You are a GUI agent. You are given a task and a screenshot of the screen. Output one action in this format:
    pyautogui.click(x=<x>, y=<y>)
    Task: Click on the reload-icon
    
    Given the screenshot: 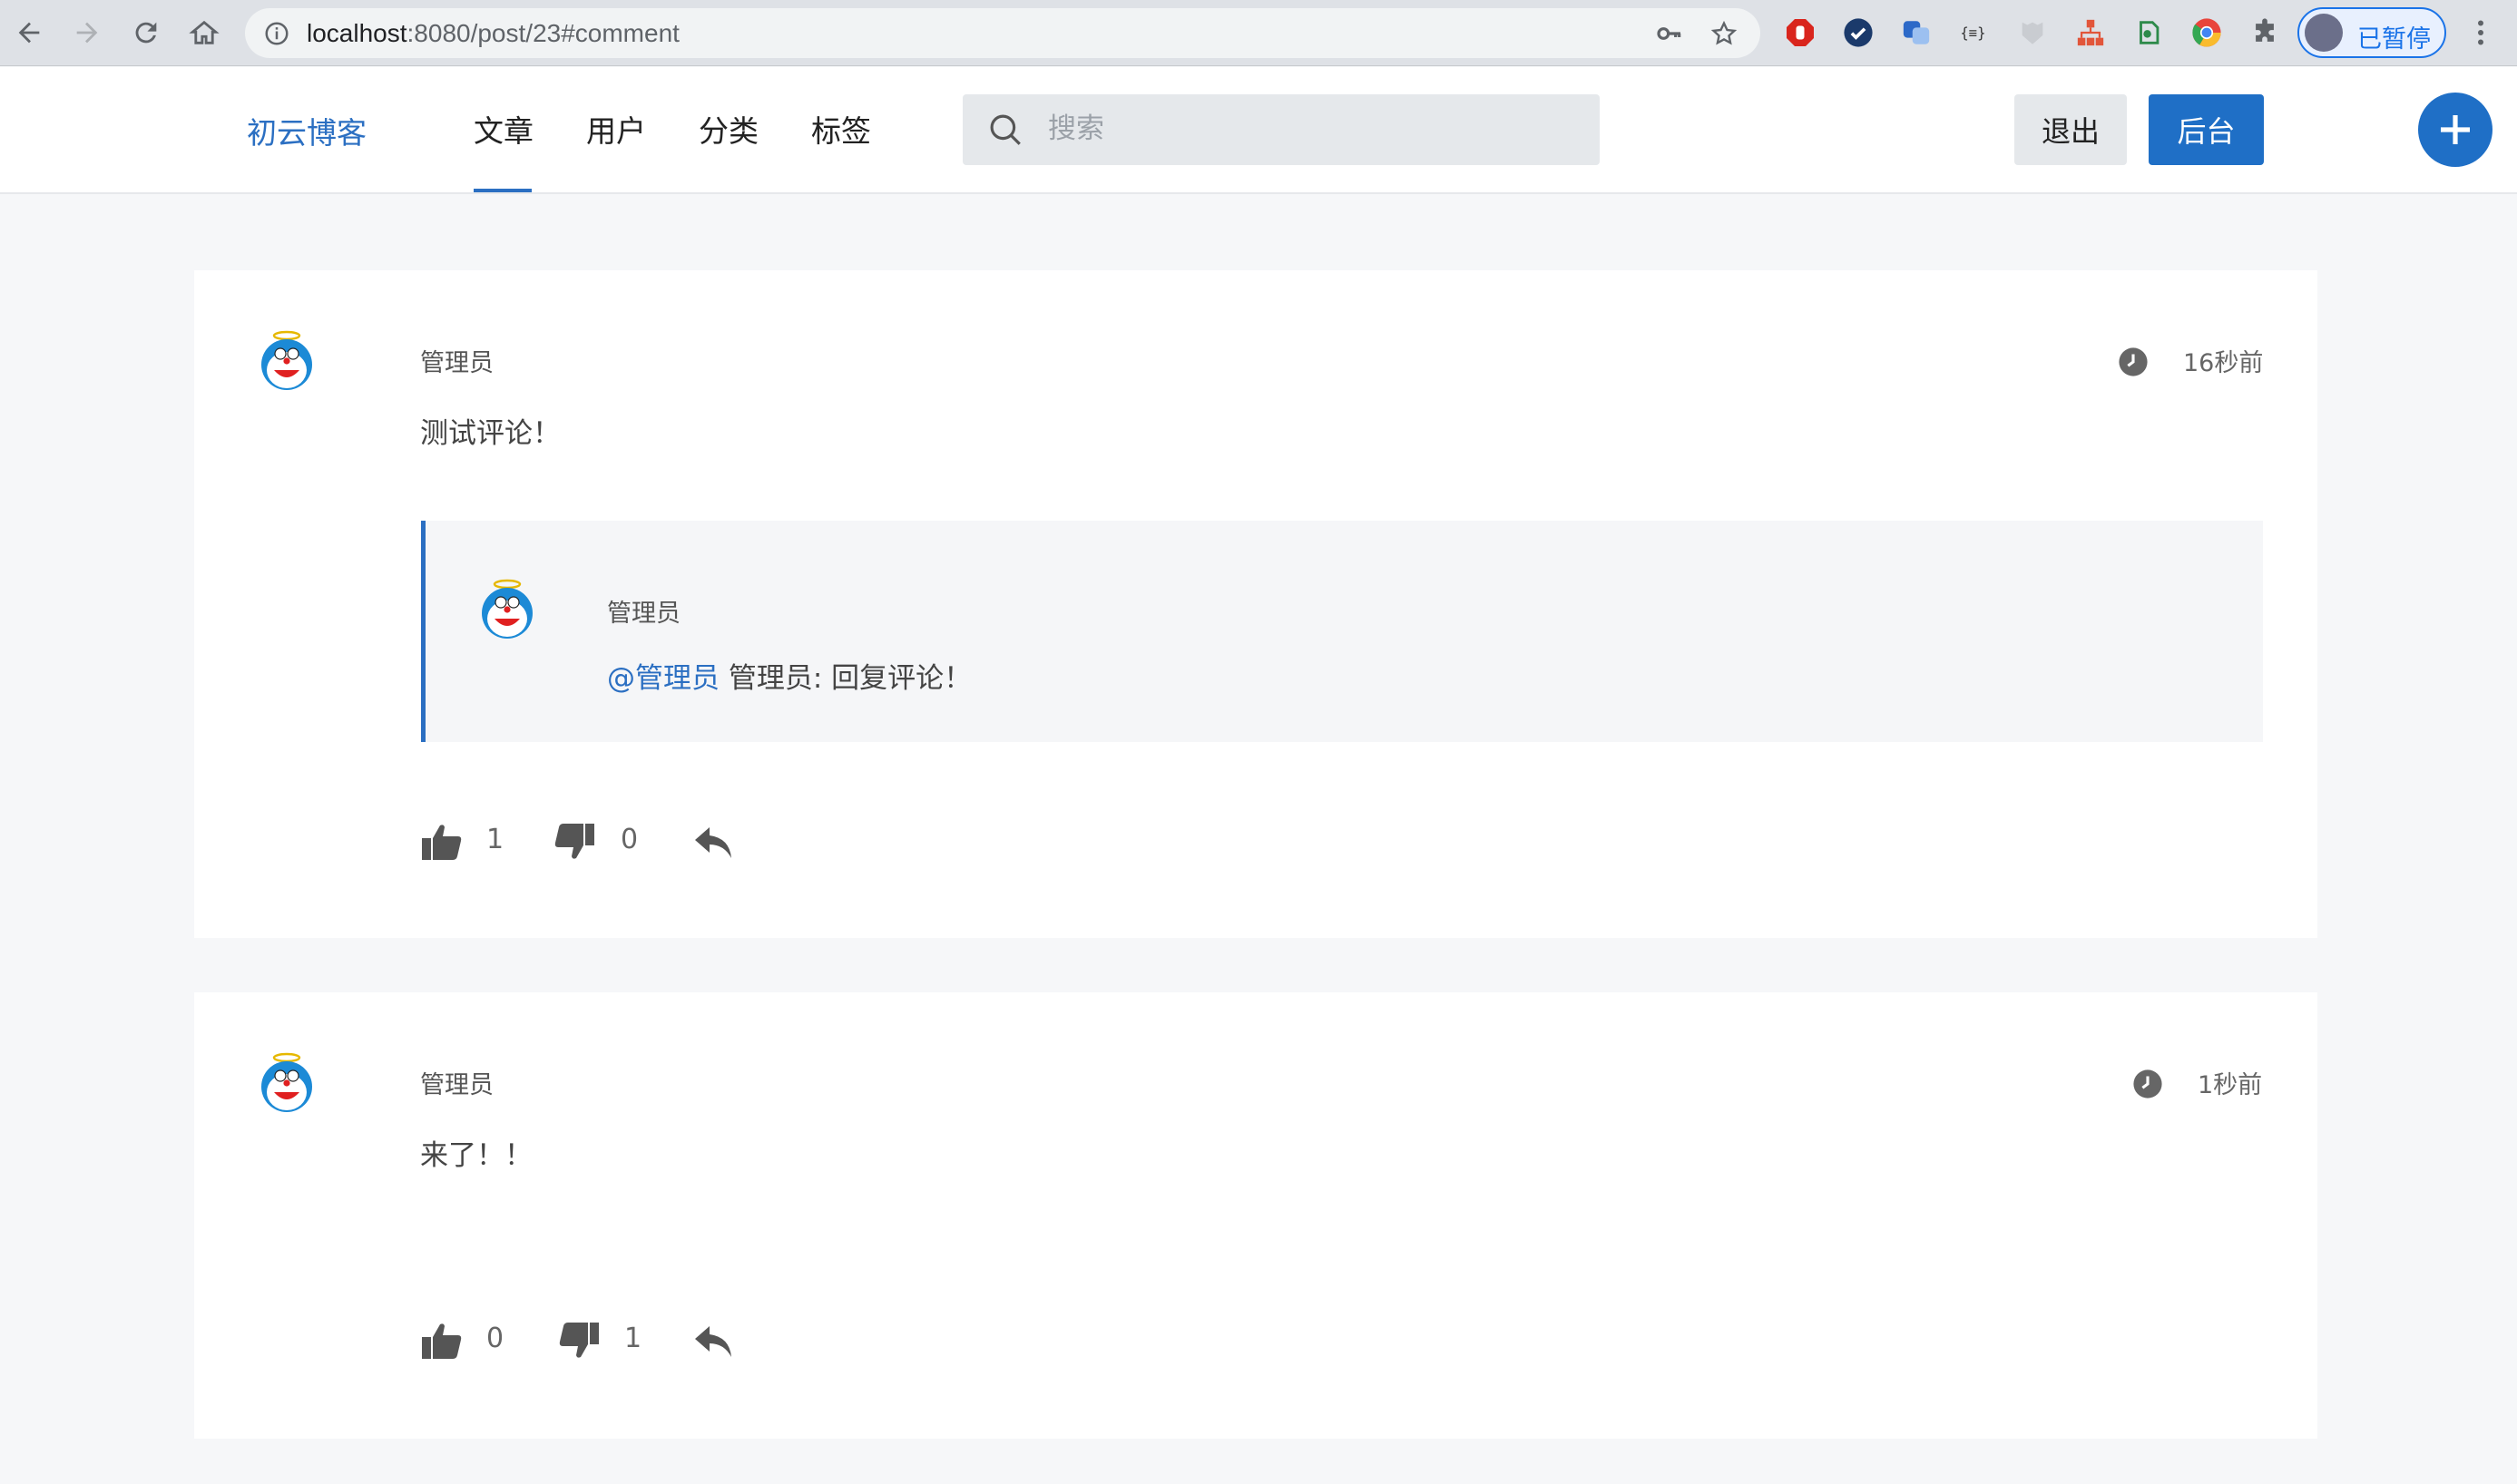 What is the action you would take?
    pyautogui.click(x=146, y=33)
    